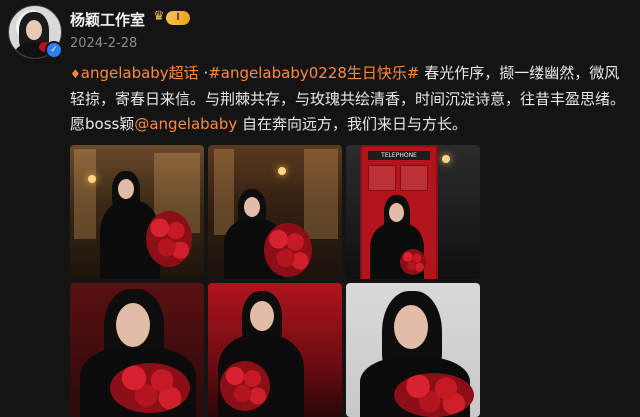  What do you see at coordinates (75, 74) in the screenshot?
I see `diamond-icon: ♦` at bounding box center [75, 74].